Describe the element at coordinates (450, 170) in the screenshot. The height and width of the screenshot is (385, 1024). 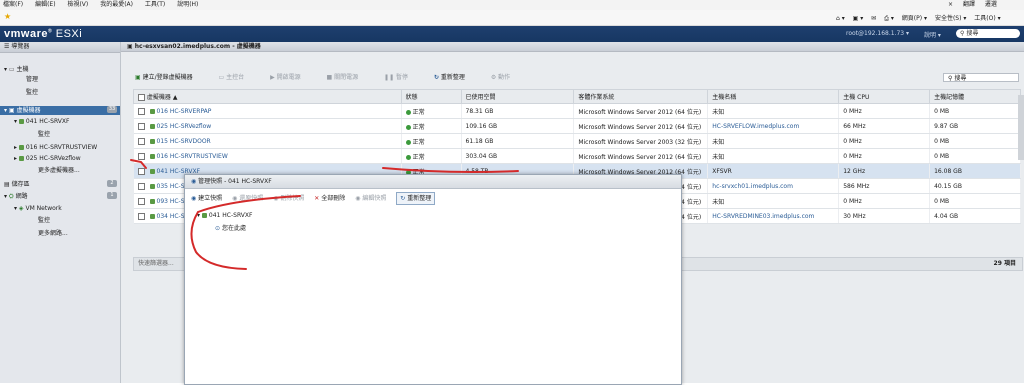
I see `annotation-underline` at that location.